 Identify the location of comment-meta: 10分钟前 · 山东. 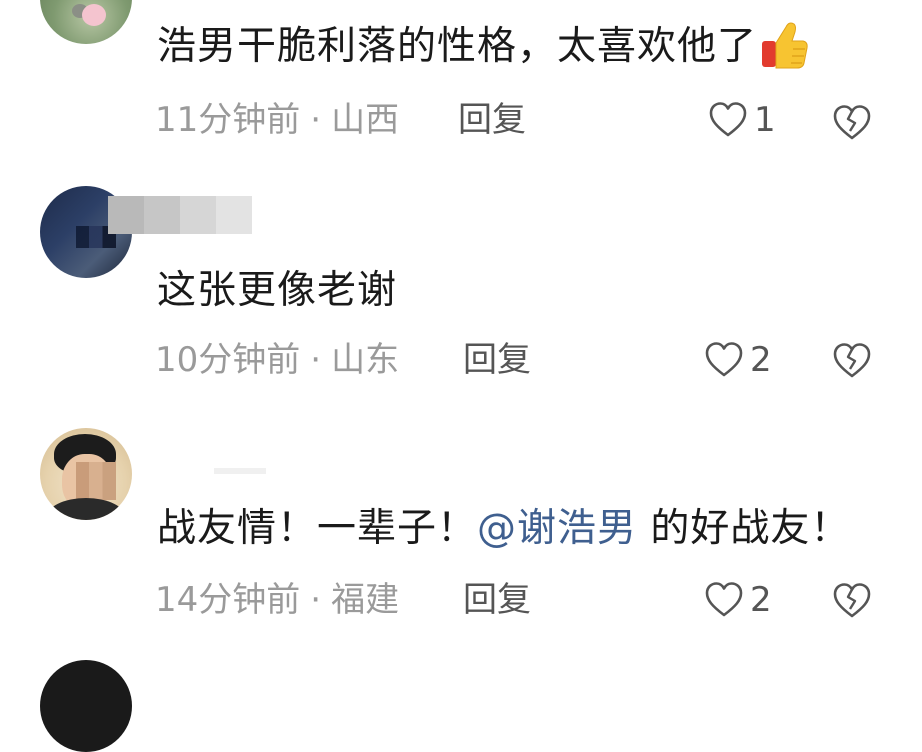
(277, 360).